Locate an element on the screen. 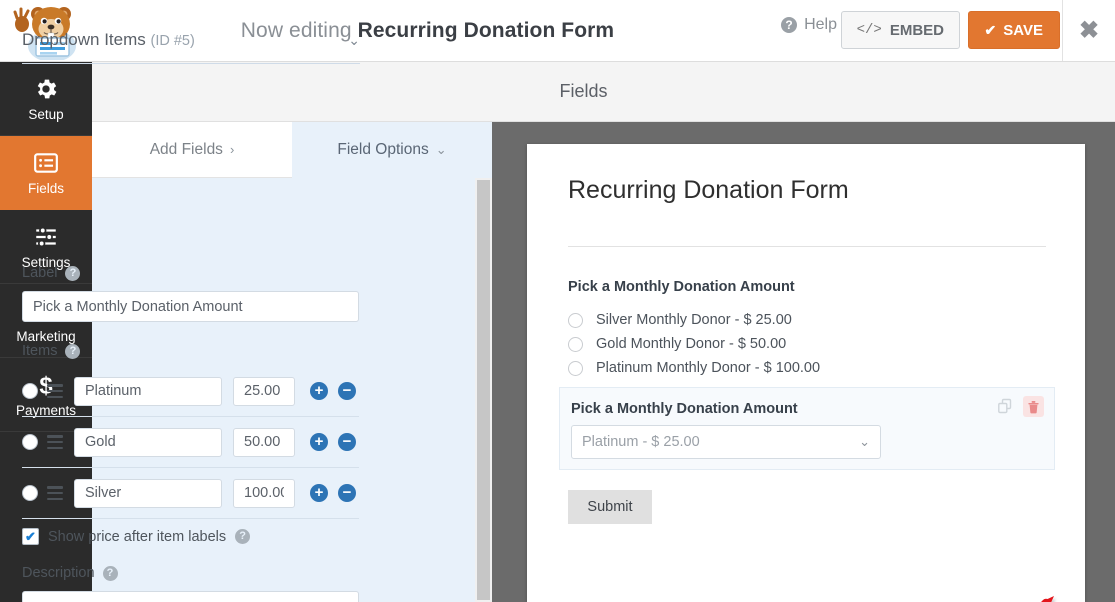 The width and height of the screenshot is (1115, 602). preview-radio-option: Silver Monthly Donor - $ 25.00 is located at coordinates (680, 320).